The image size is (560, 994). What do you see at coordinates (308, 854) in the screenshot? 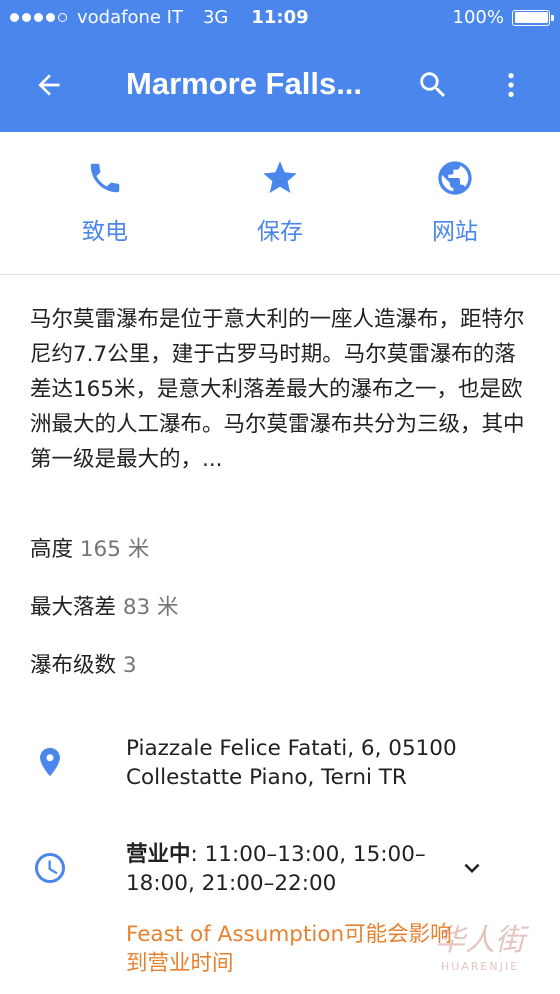
I see `hours-range-1: : 11:00–13:00, 15:00–` at bounding box center [308, 854].